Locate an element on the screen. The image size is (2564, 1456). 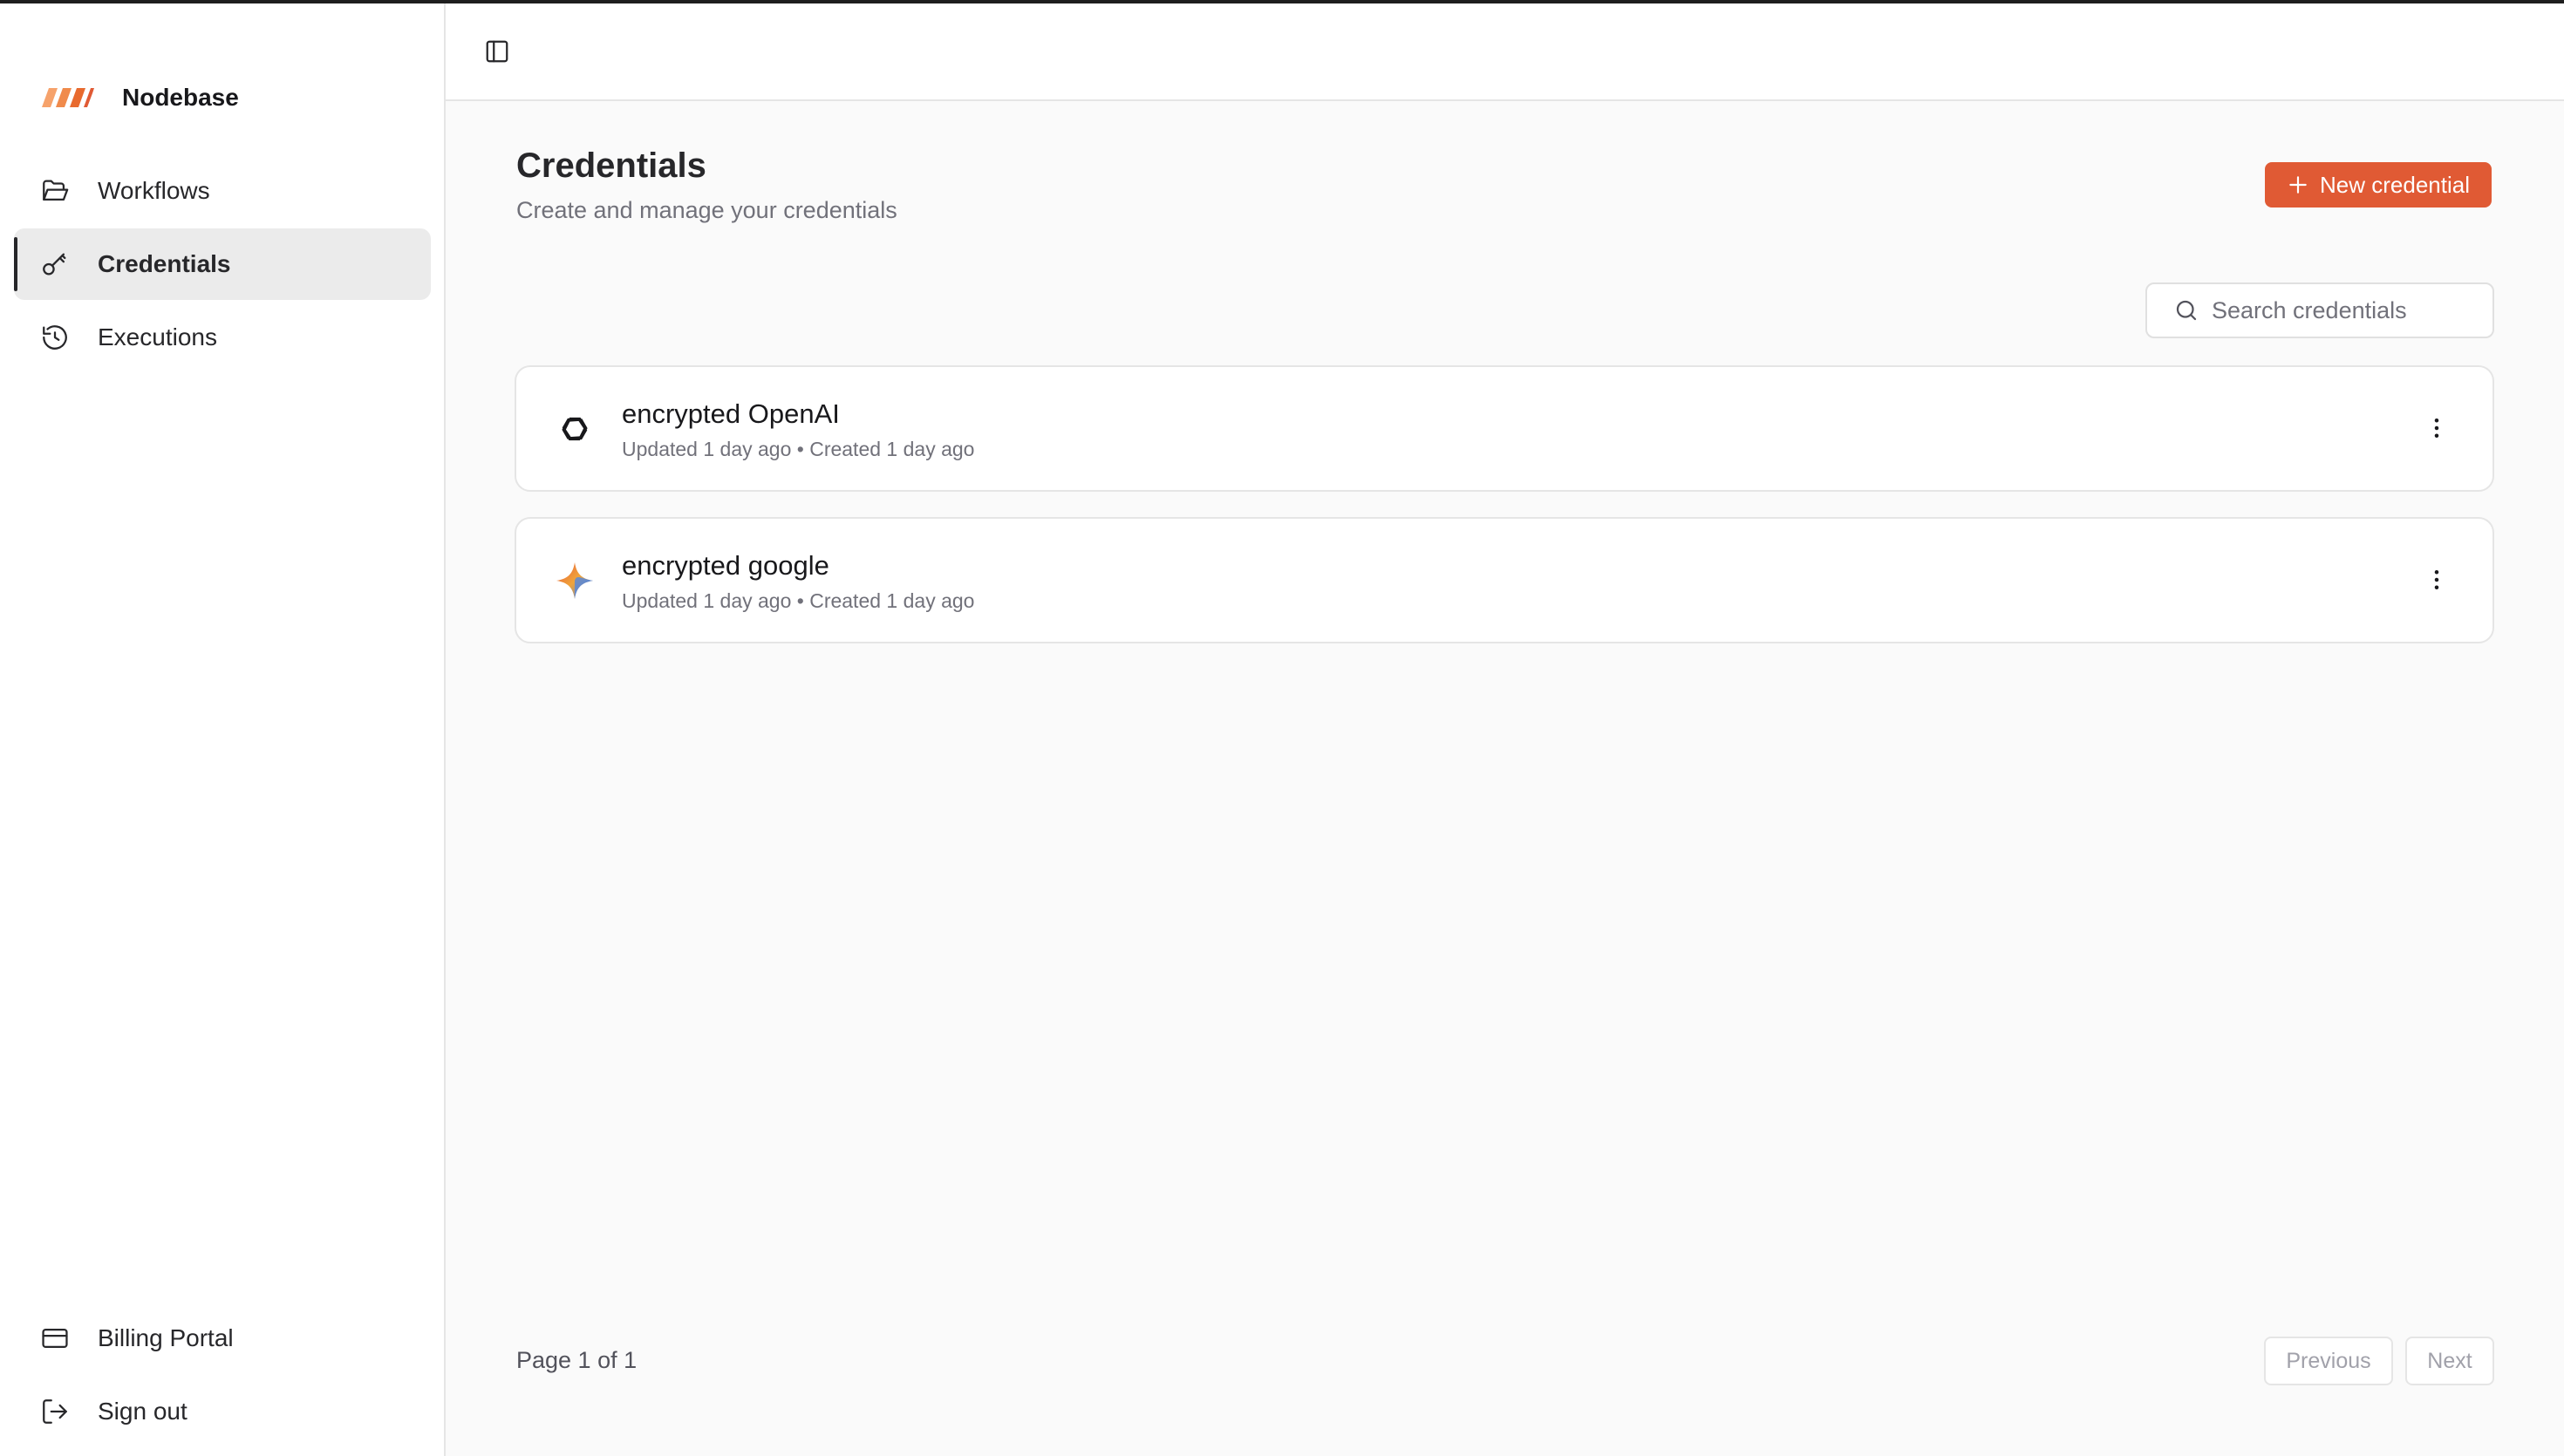
brand: Nodebase is located at coordinates (140, 97).